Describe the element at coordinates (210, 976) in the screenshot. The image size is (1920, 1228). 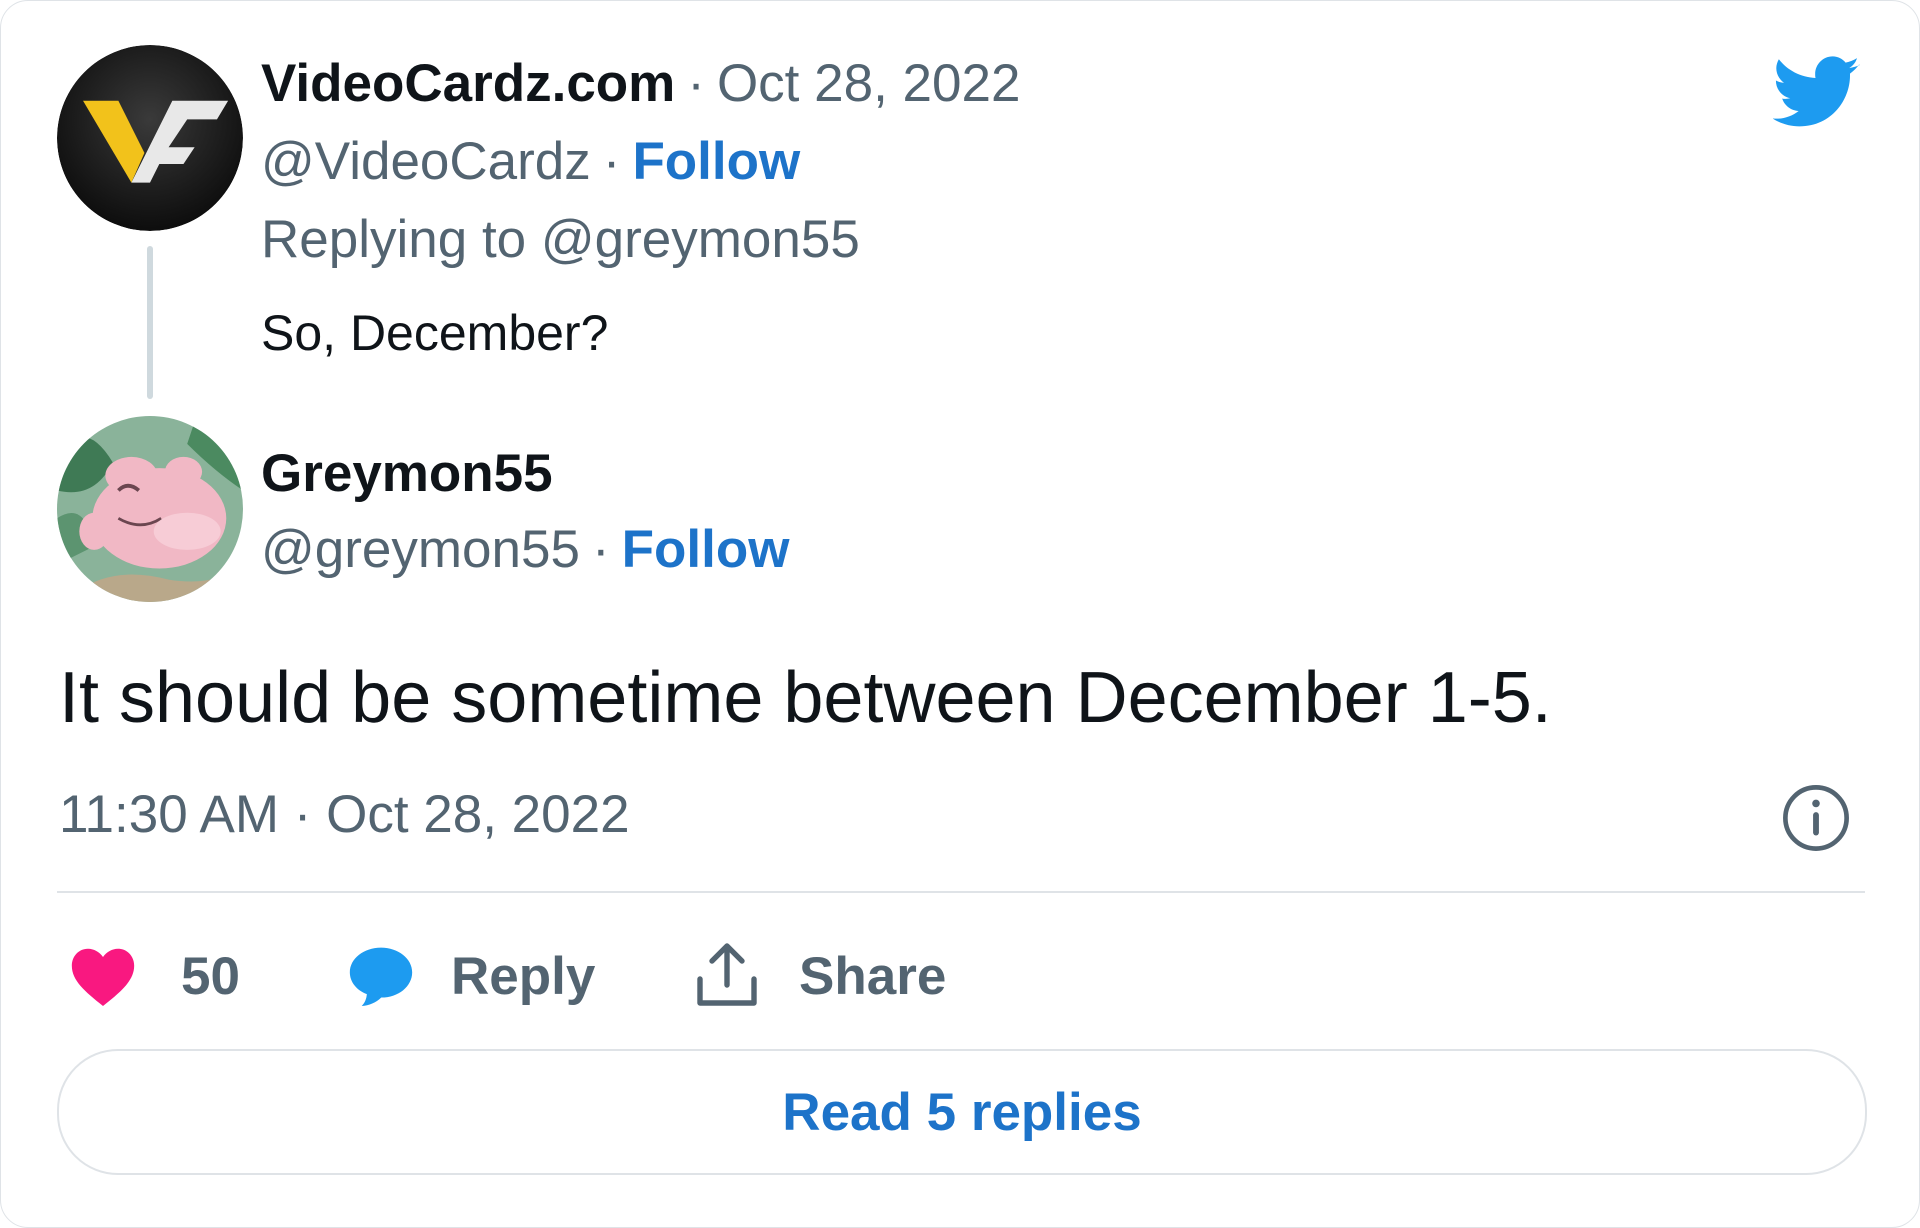
I see `like-count: 50` at that location.